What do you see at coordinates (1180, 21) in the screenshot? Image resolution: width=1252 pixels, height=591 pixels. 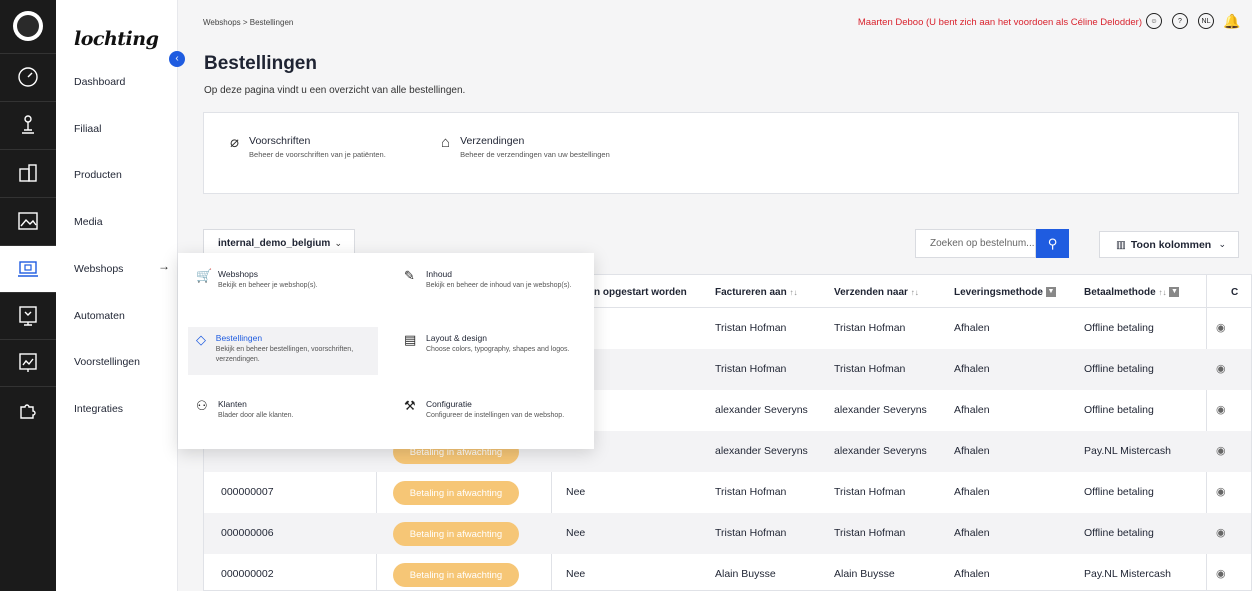 I see `help-icon: ?` at bounding box center [1180, 21].